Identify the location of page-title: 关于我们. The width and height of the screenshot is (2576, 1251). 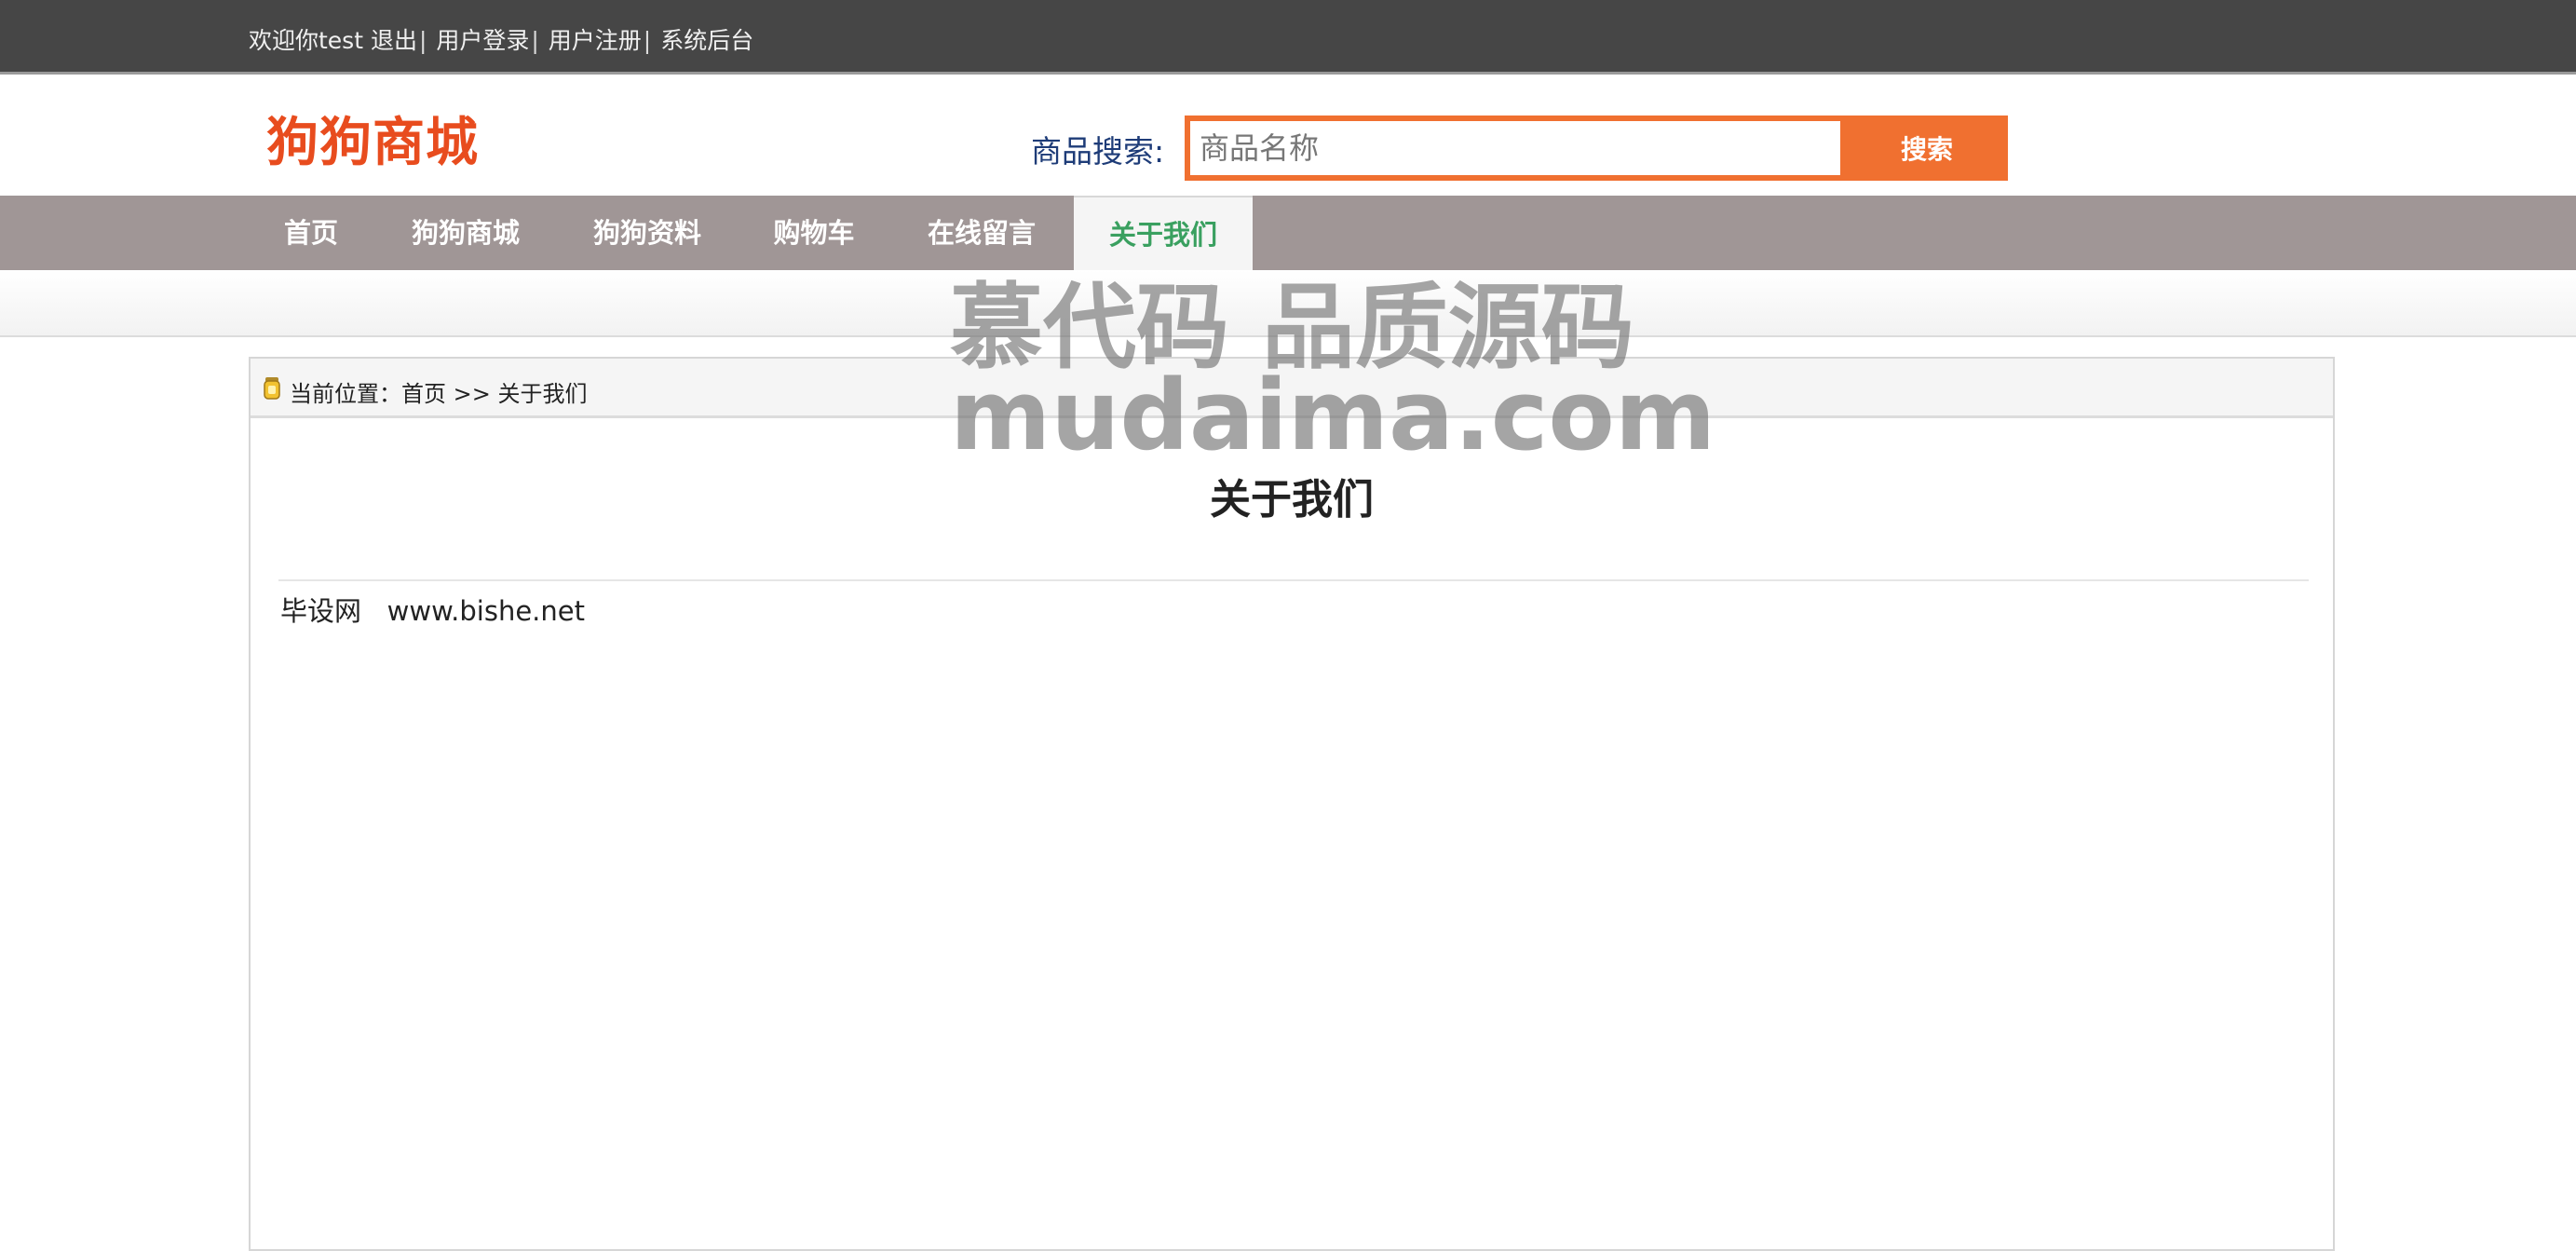
(1292, 500).